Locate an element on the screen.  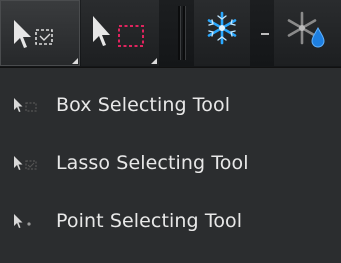
freeze-drop-icon is located at coordinates (306, 29).